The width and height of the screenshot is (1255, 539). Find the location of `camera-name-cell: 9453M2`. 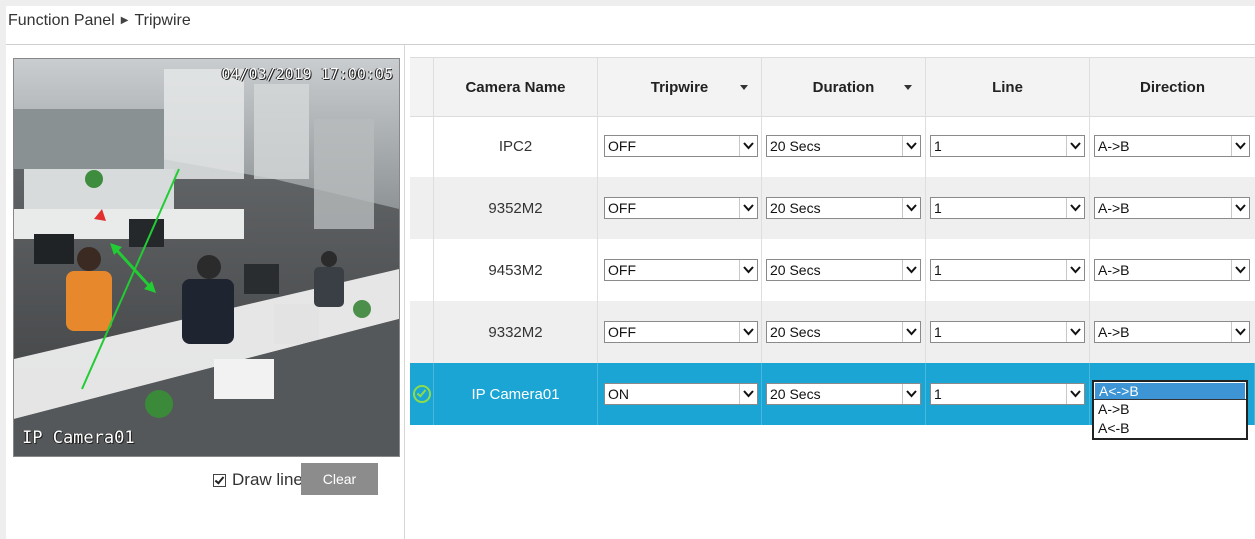

camera-name-cell: 9453M2 is located at coordinates (516, 270).